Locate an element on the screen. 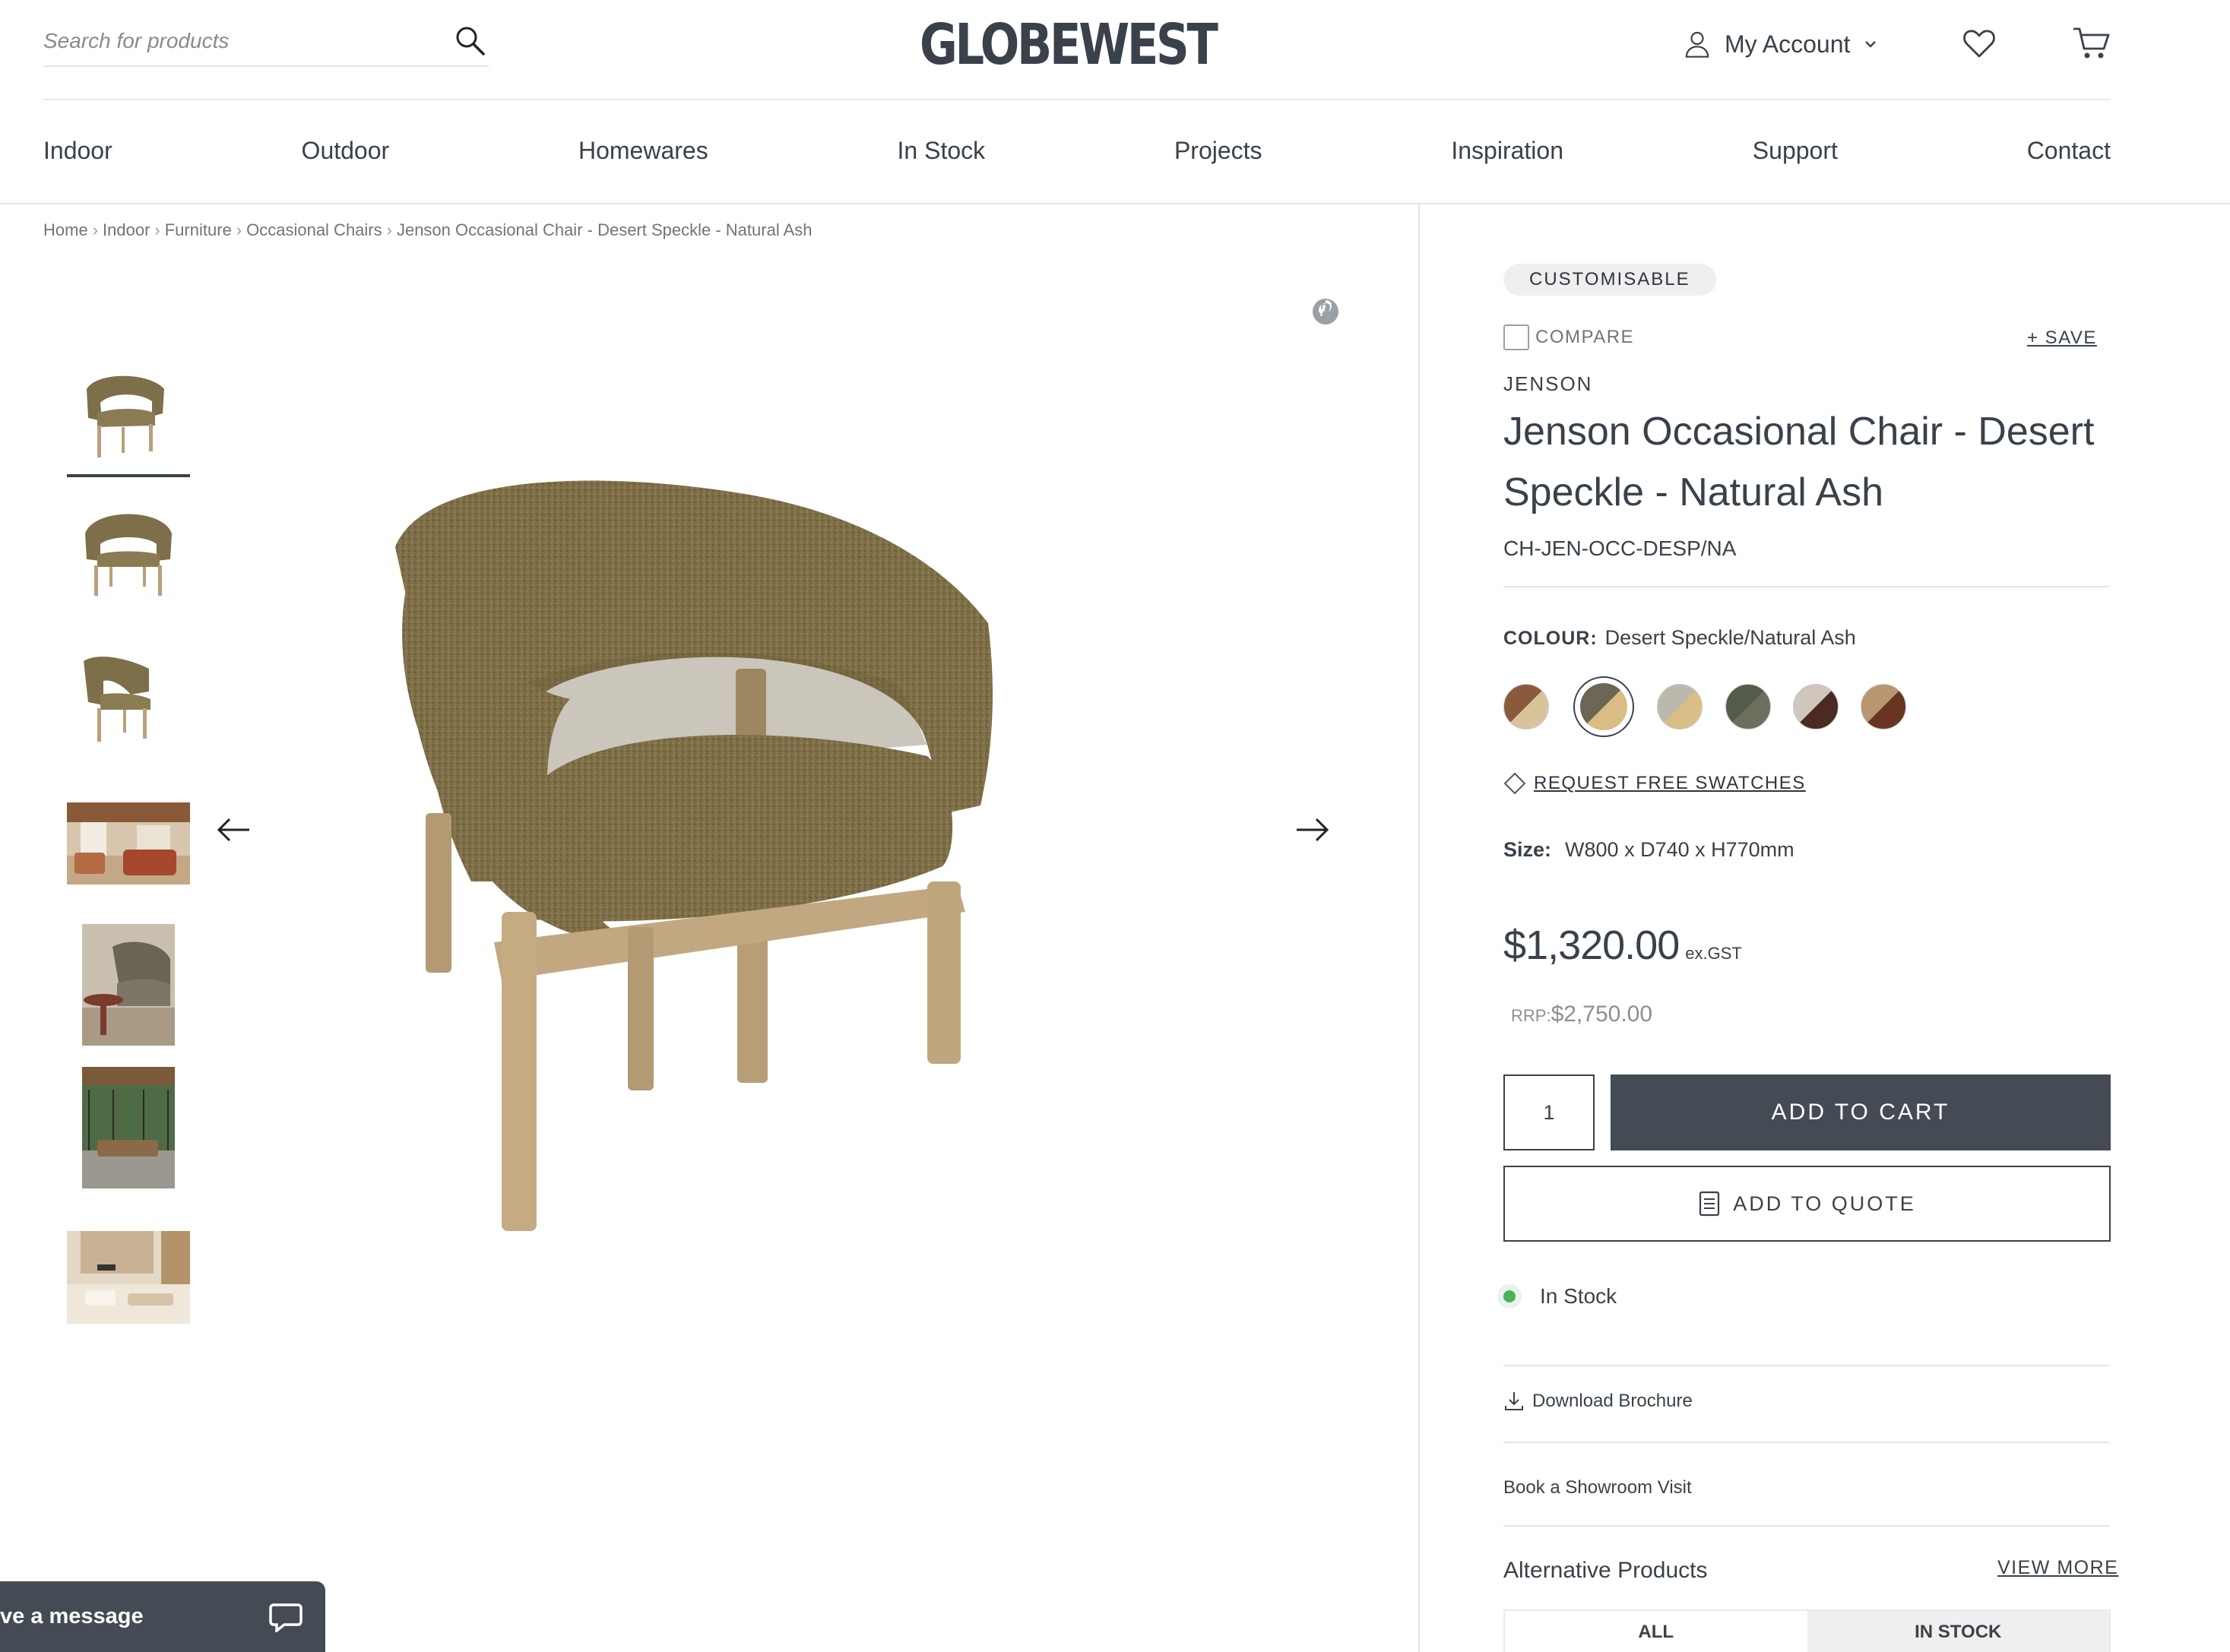  next-image-arrow-icon is located at coordinates (1313, 830).